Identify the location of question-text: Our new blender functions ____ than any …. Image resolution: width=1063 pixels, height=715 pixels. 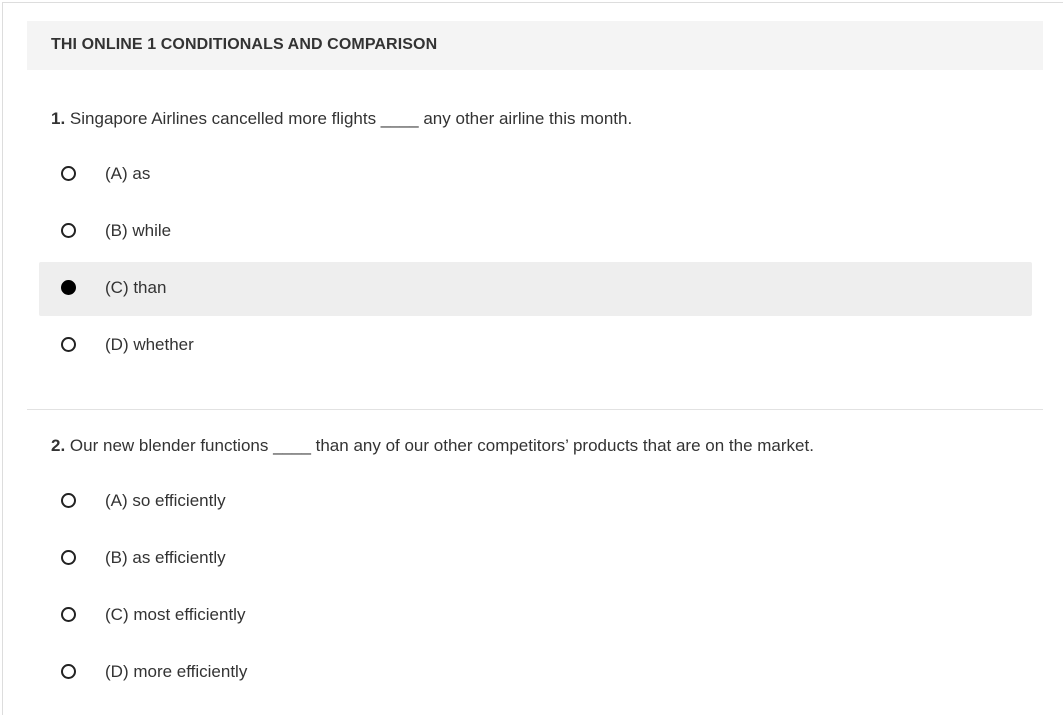
(441, 445).